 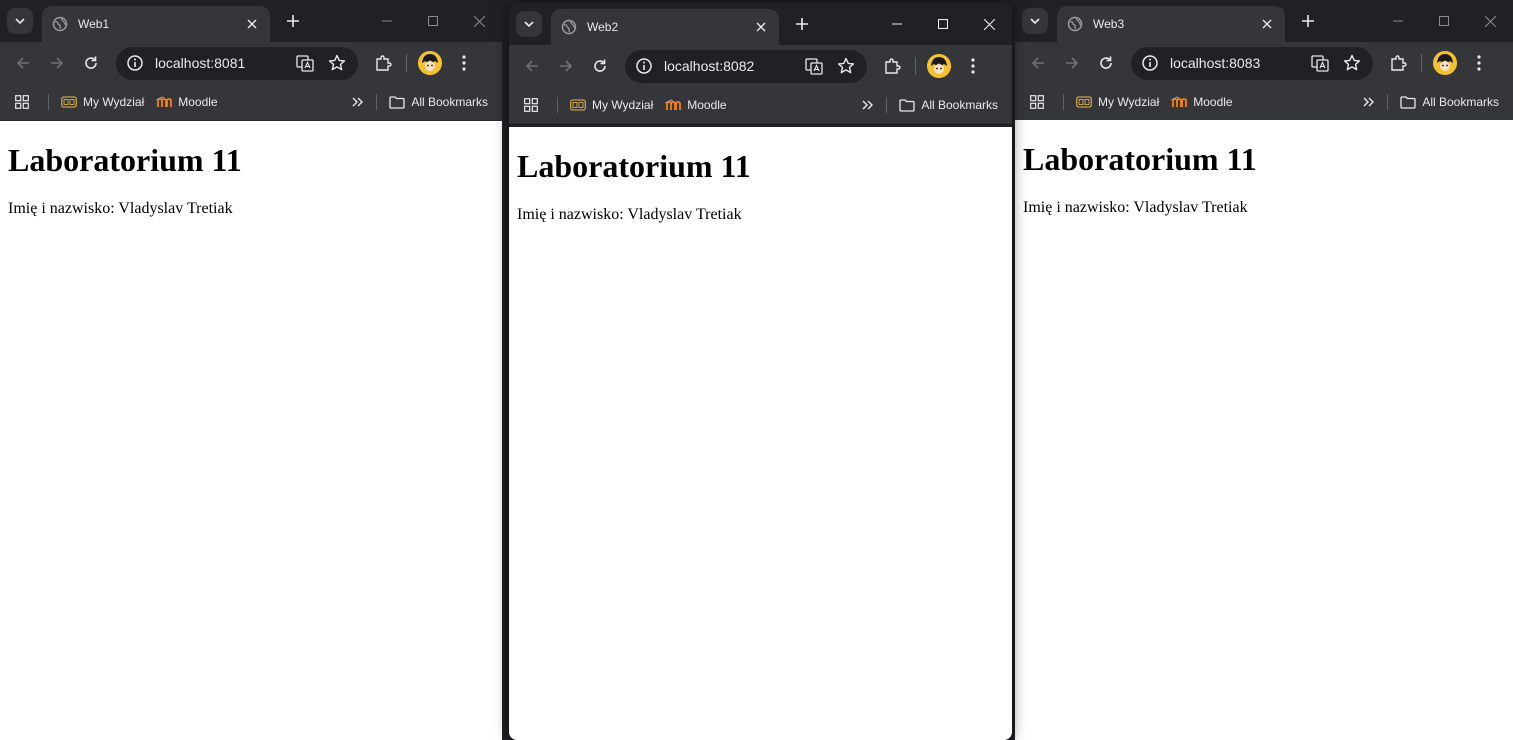 I want to click on url-text: localhost:8082, so click(x=728, y=66).